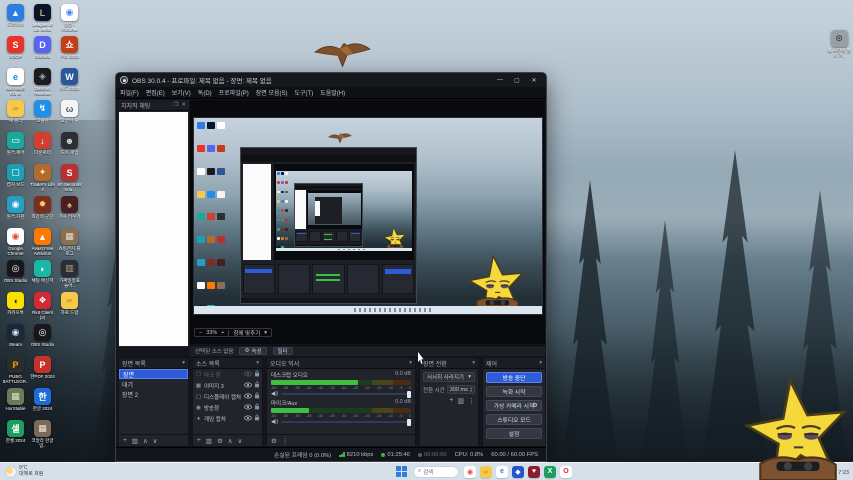 The width and height of the screenshot is (853, 480). Describe the element at coordinates (566, 471) in the screenshot. I see `taskbar-icon-opera: O` at that location.